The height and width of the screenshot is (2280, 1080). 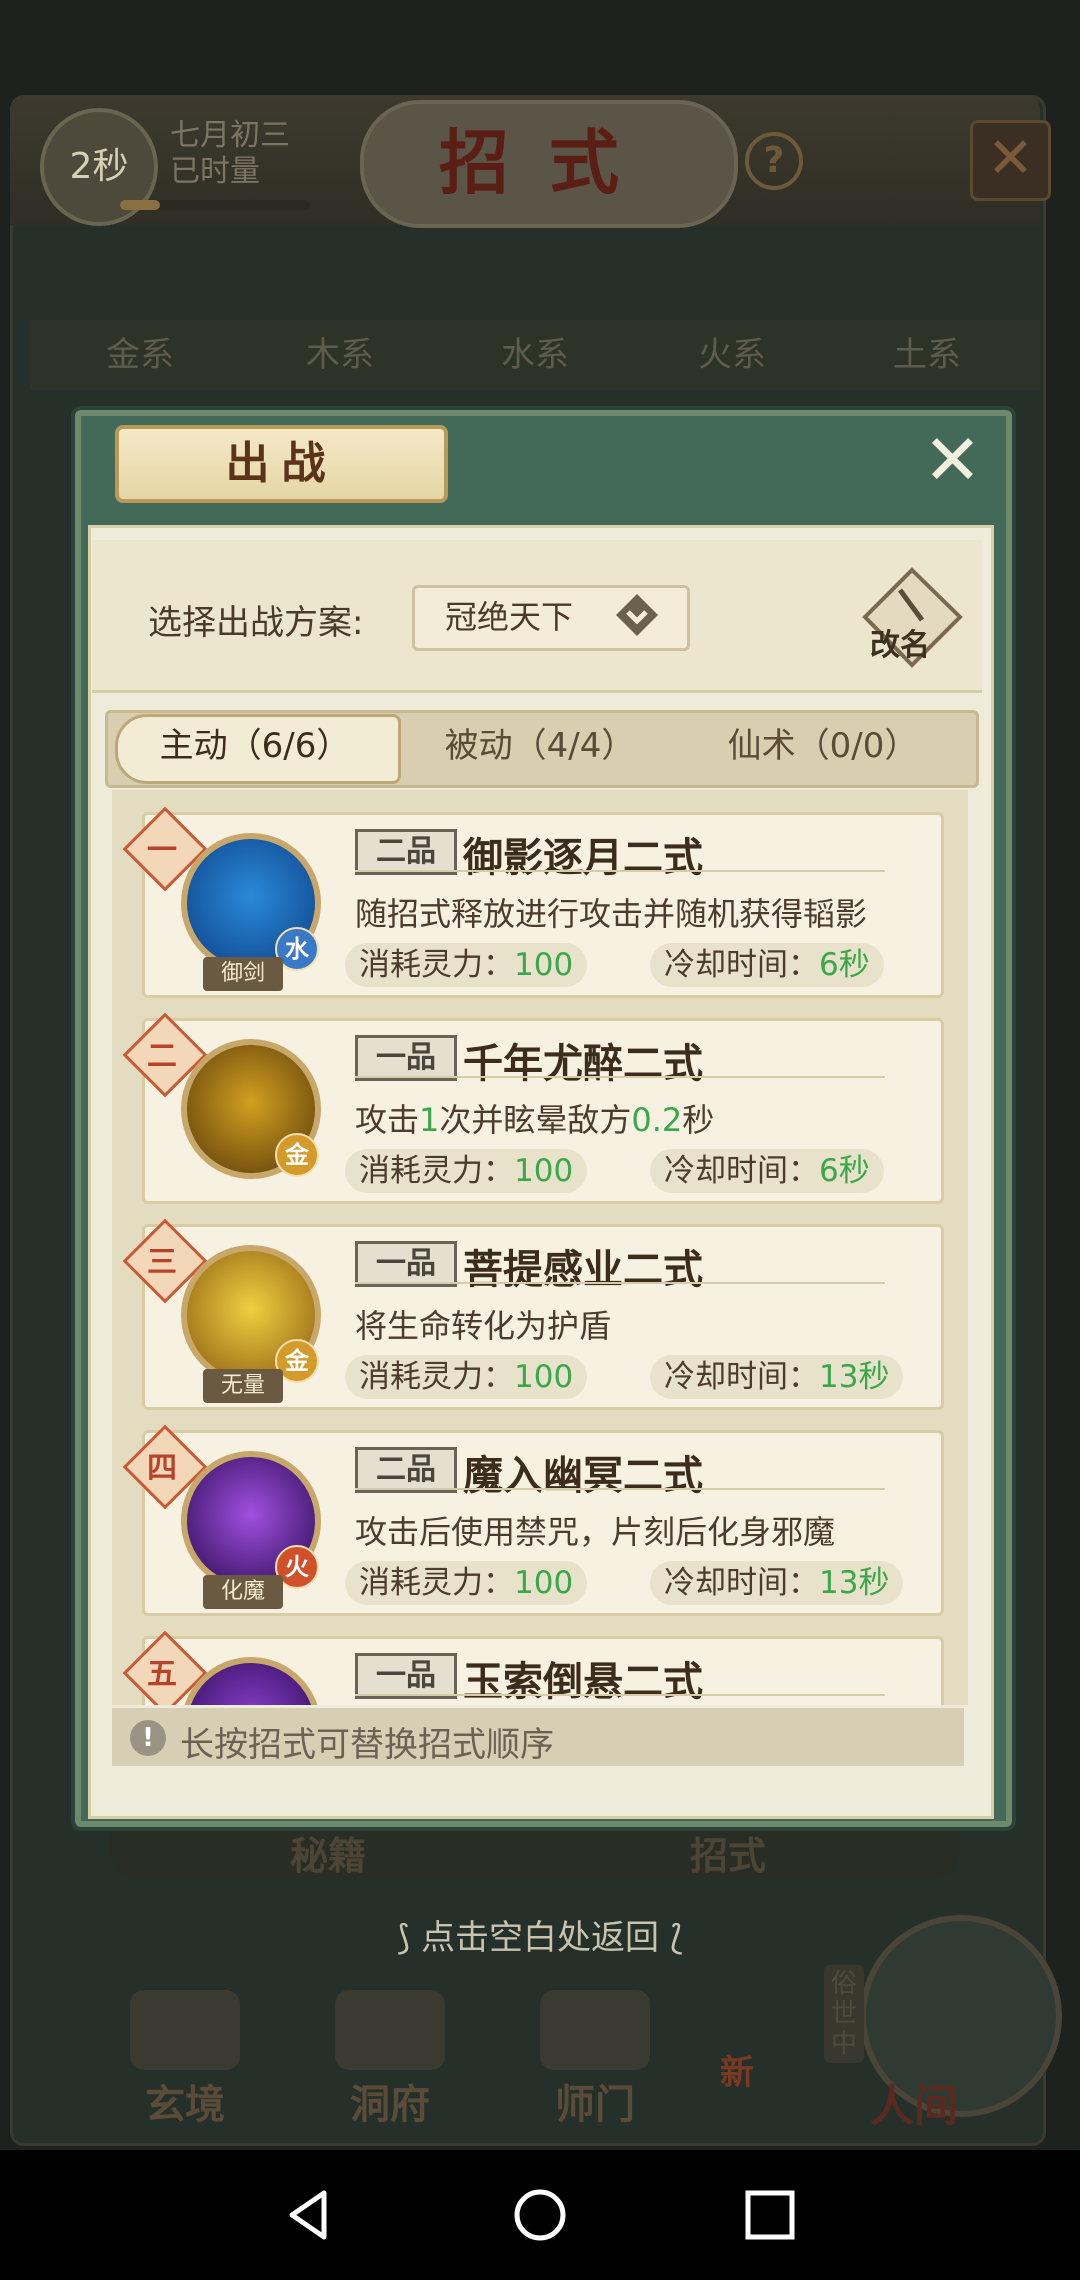 I want to click on nav-cave-house: 洞府, so click(x=390, y=2101).